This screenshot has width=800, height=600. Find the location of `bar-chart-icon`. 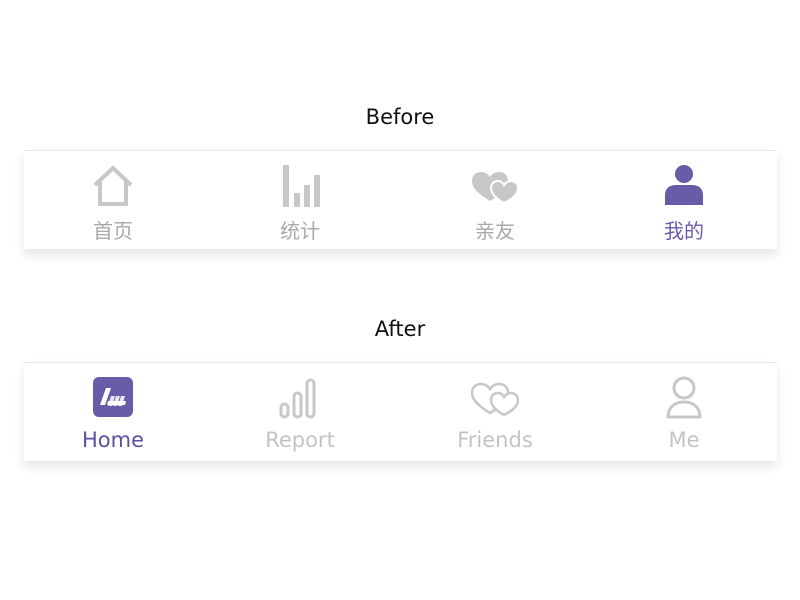

bar-chart-icon is located at coordinates (300, 186).